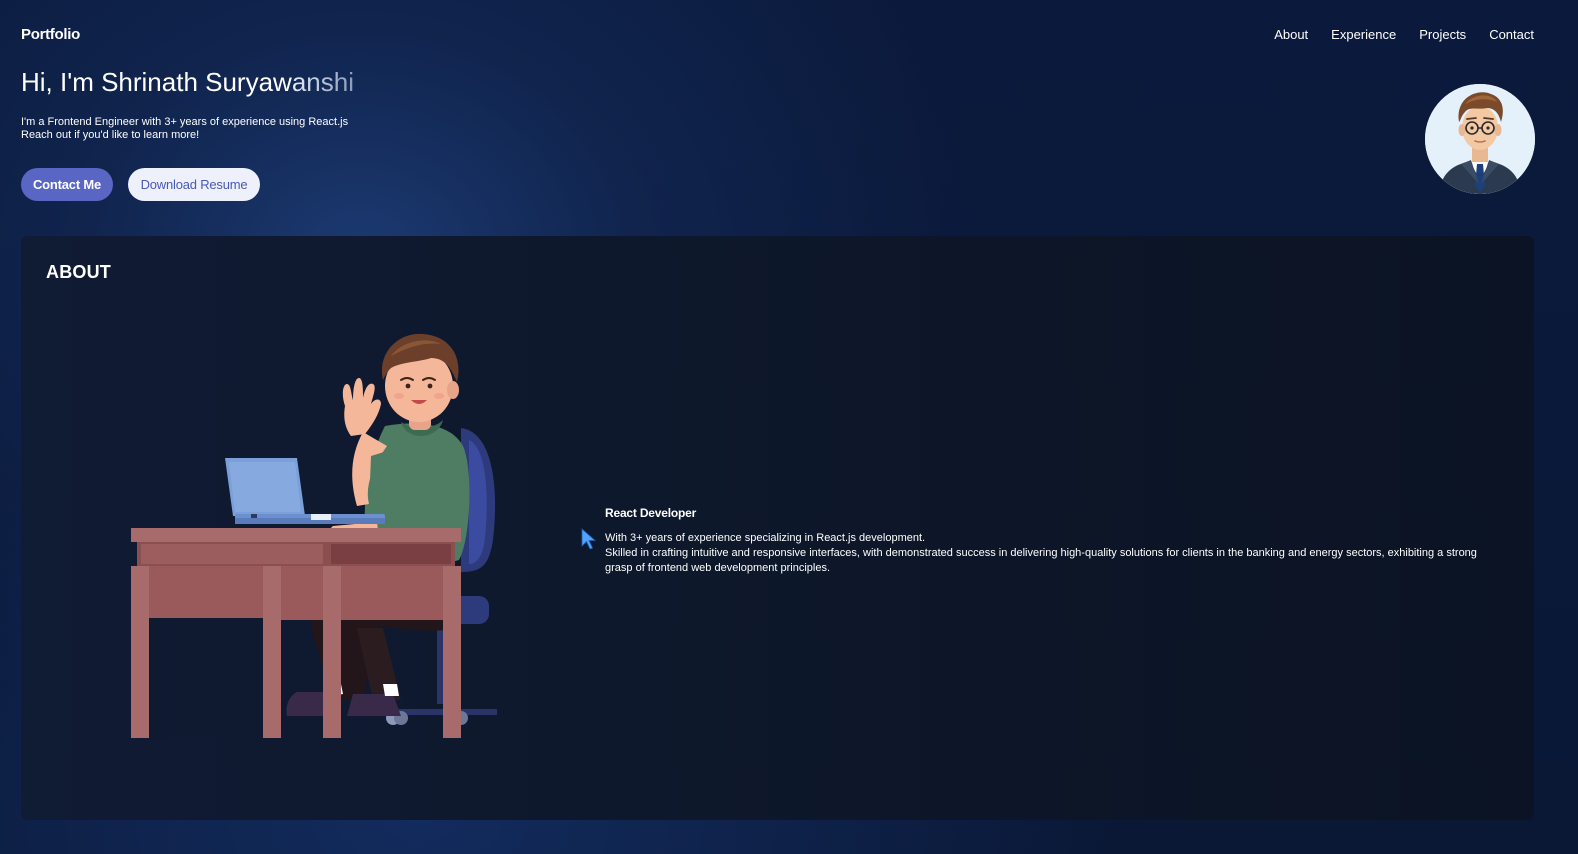  Describe the element at coordinates (589, 539) in the screenshot. I see `mouse-cursor-icon` at that location.